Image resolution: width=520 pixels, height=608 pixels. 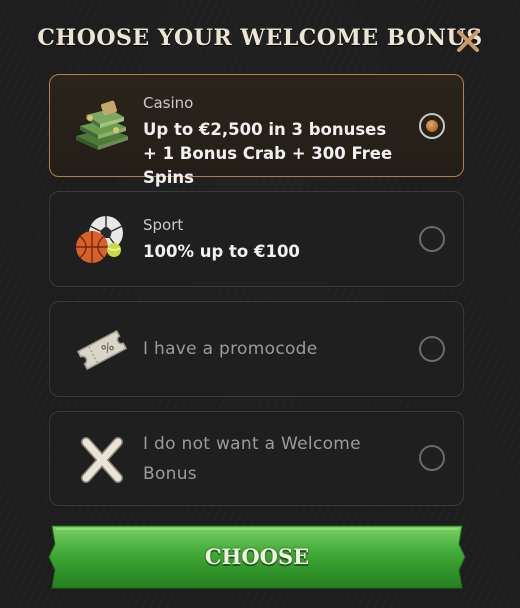 What do you see at coordinates (102, 240) in the screenshot?
I see `sport-balls-icon` at bounding box center [102, 240].